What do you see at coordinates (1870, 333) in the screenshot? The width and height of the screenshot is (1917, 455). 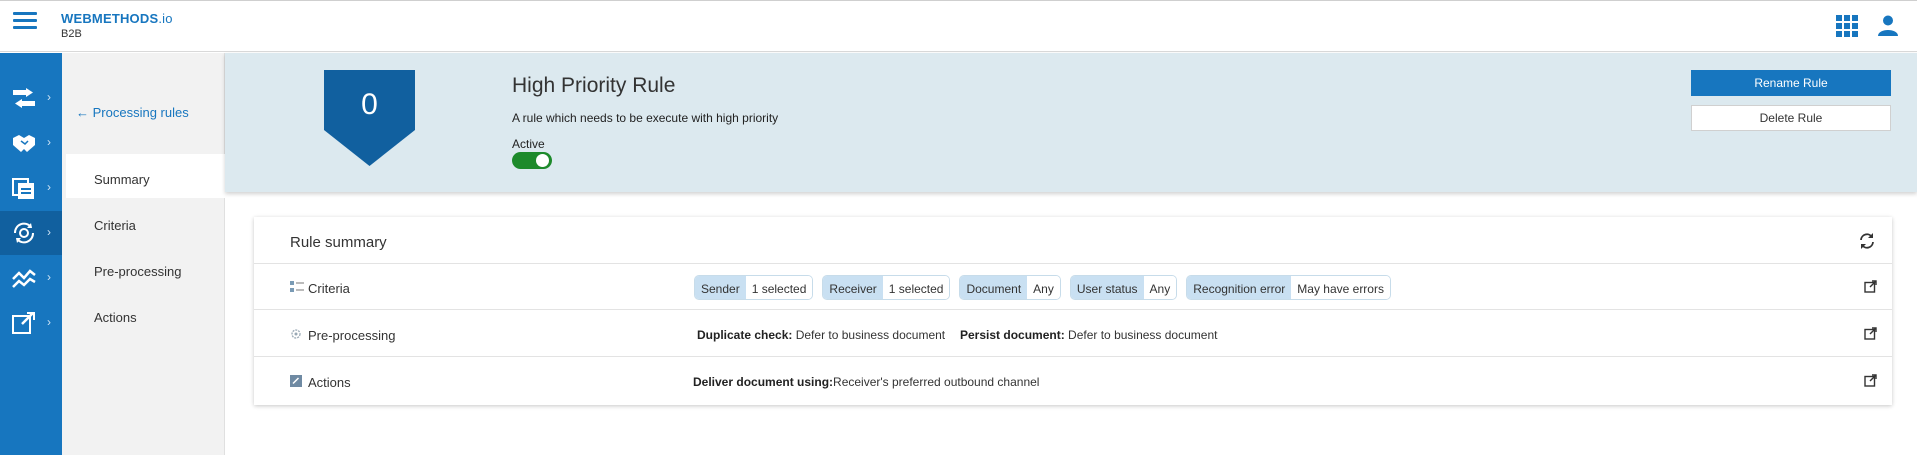 I see `open-pre-processing-icon` at bounding box center [1870, 333].